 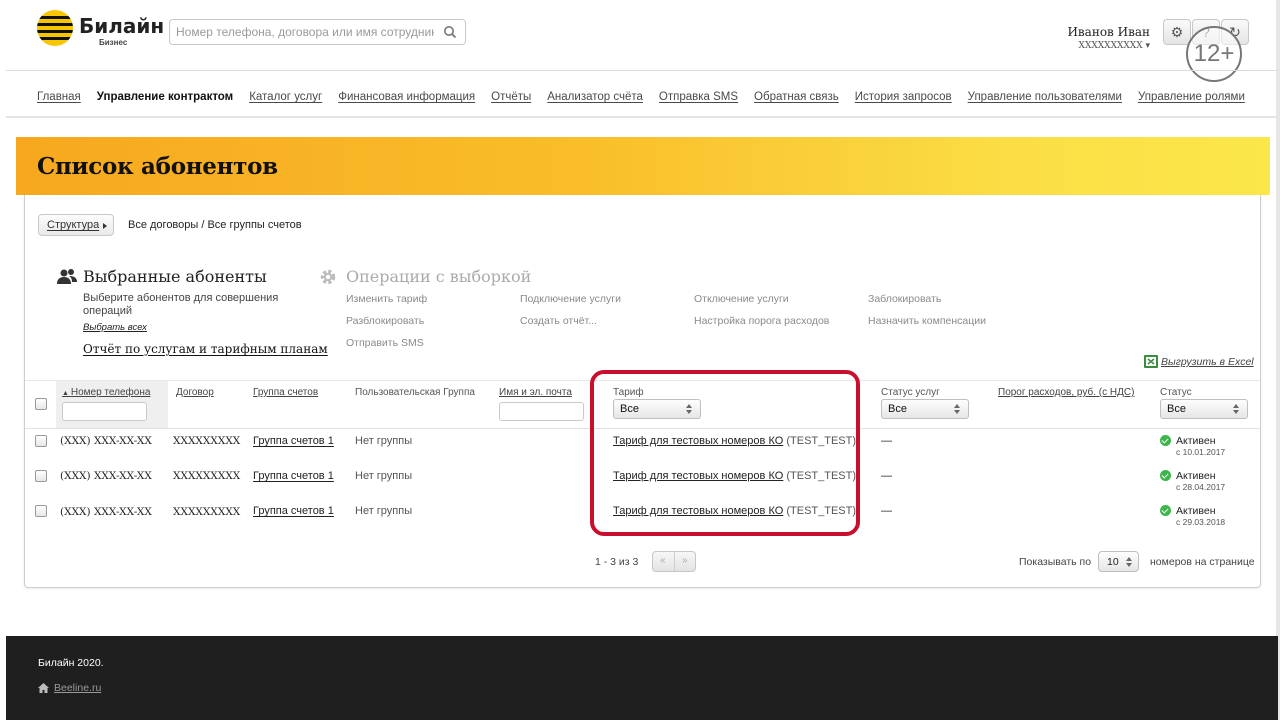 What do you see at coordinates (1201, 487) in the screenshot?
I see `status-since: с 28.04.2017` at bounding box center [1201, 487].